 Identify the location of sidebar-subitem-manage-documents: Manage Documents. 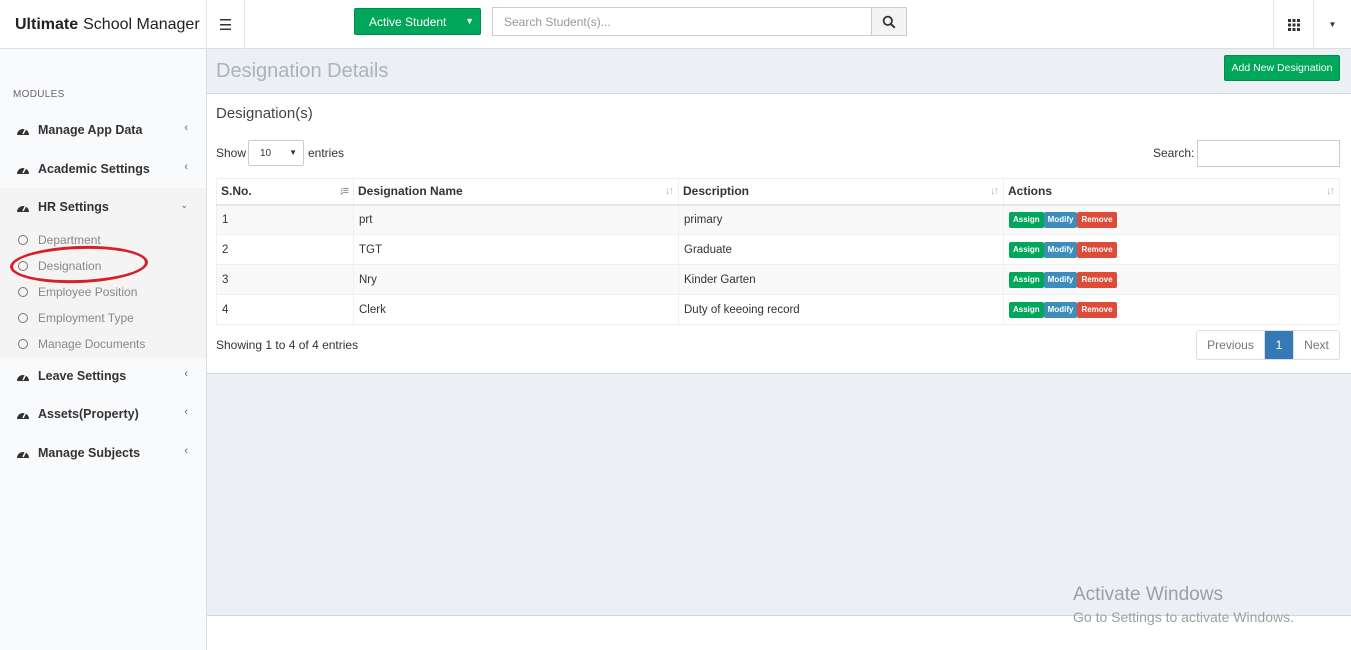
(81, 344).